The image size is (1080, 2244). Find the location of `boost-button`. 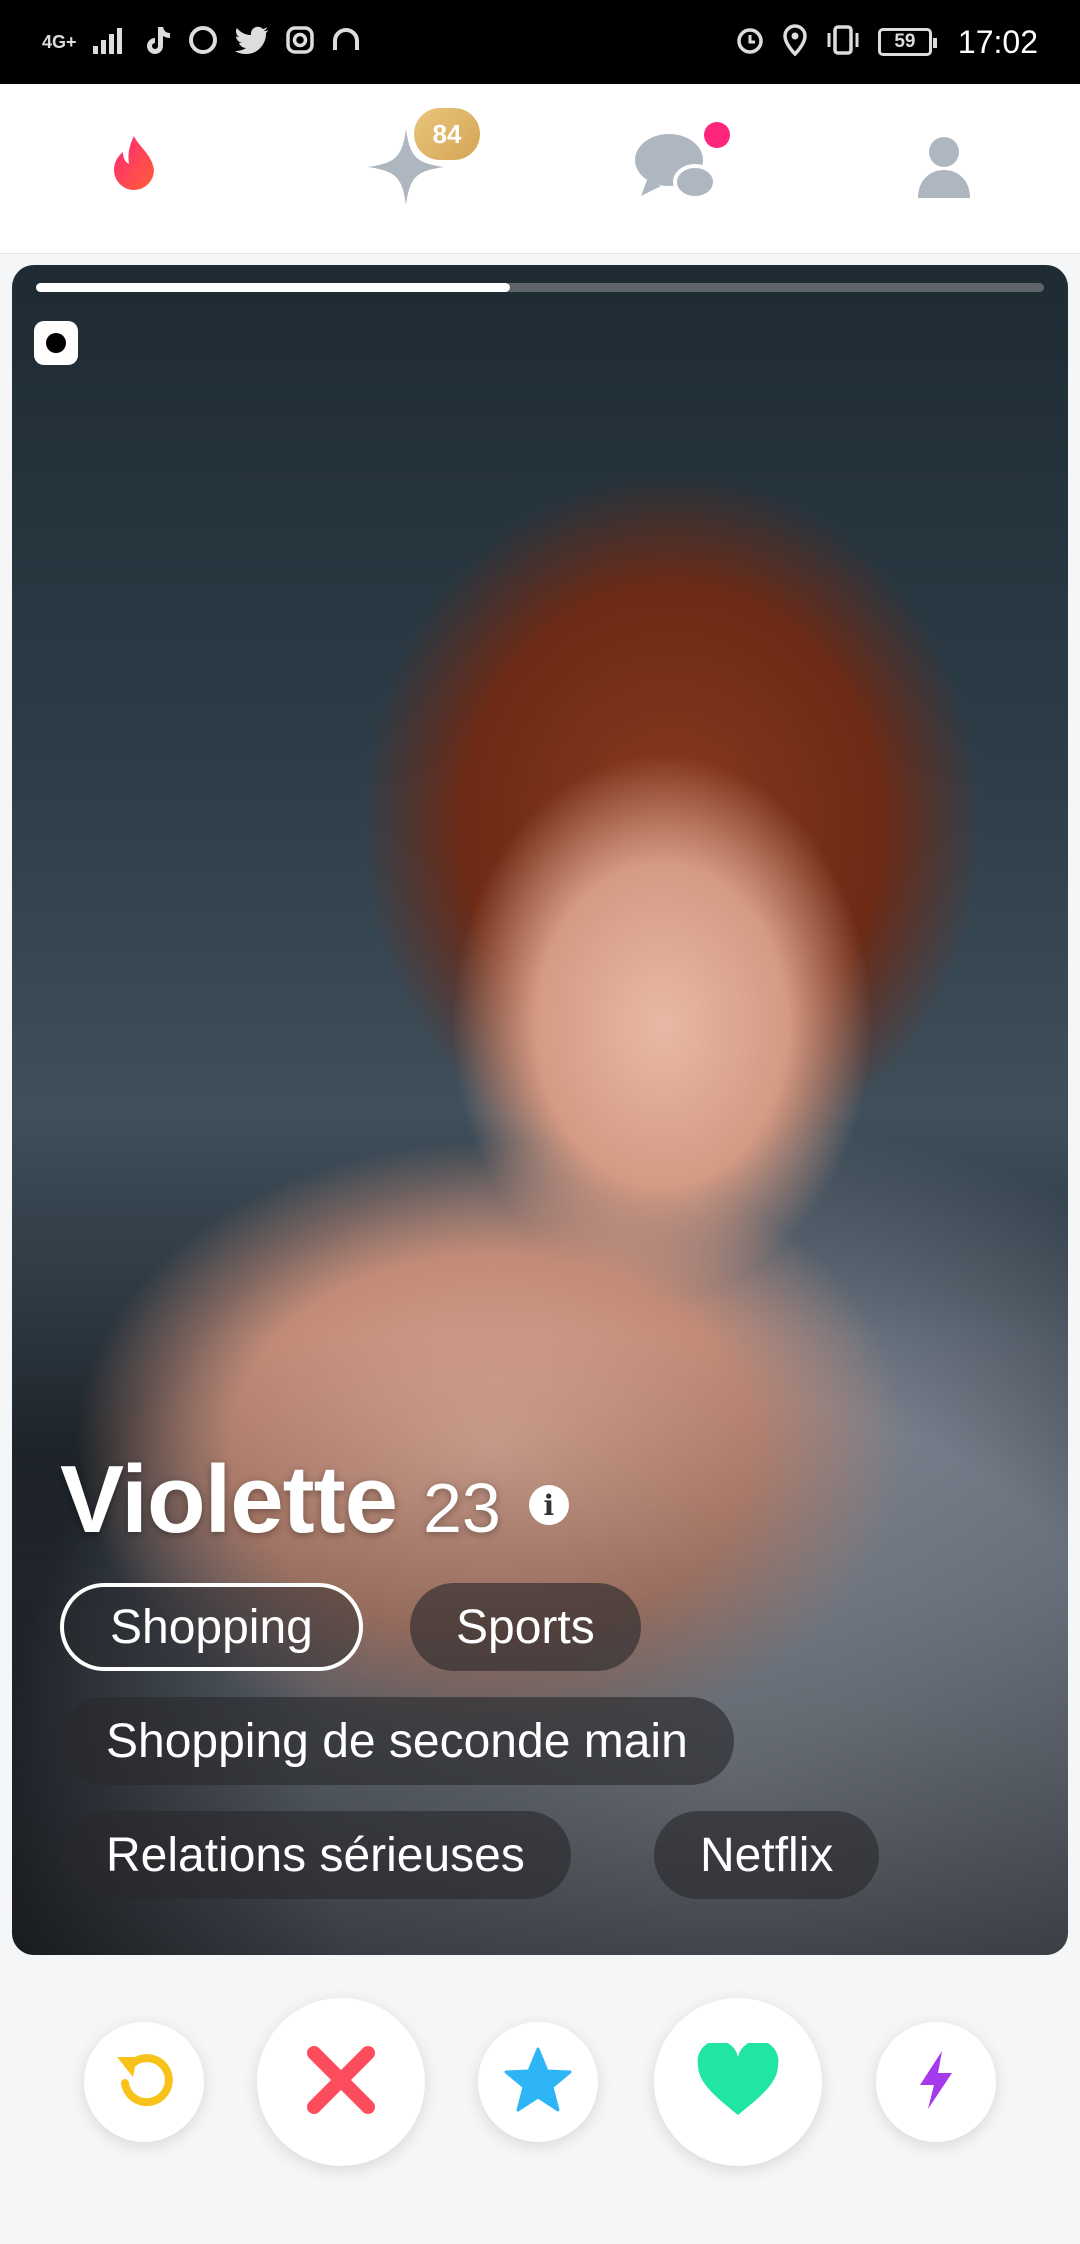

boost-button is located at coordinates (936, 2082).